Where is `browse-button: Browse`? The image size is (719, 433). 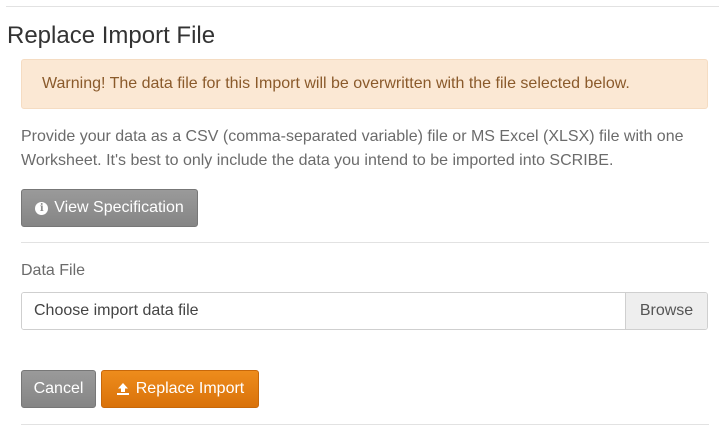
browse-button: Browse is located at coordinates (666, 311).